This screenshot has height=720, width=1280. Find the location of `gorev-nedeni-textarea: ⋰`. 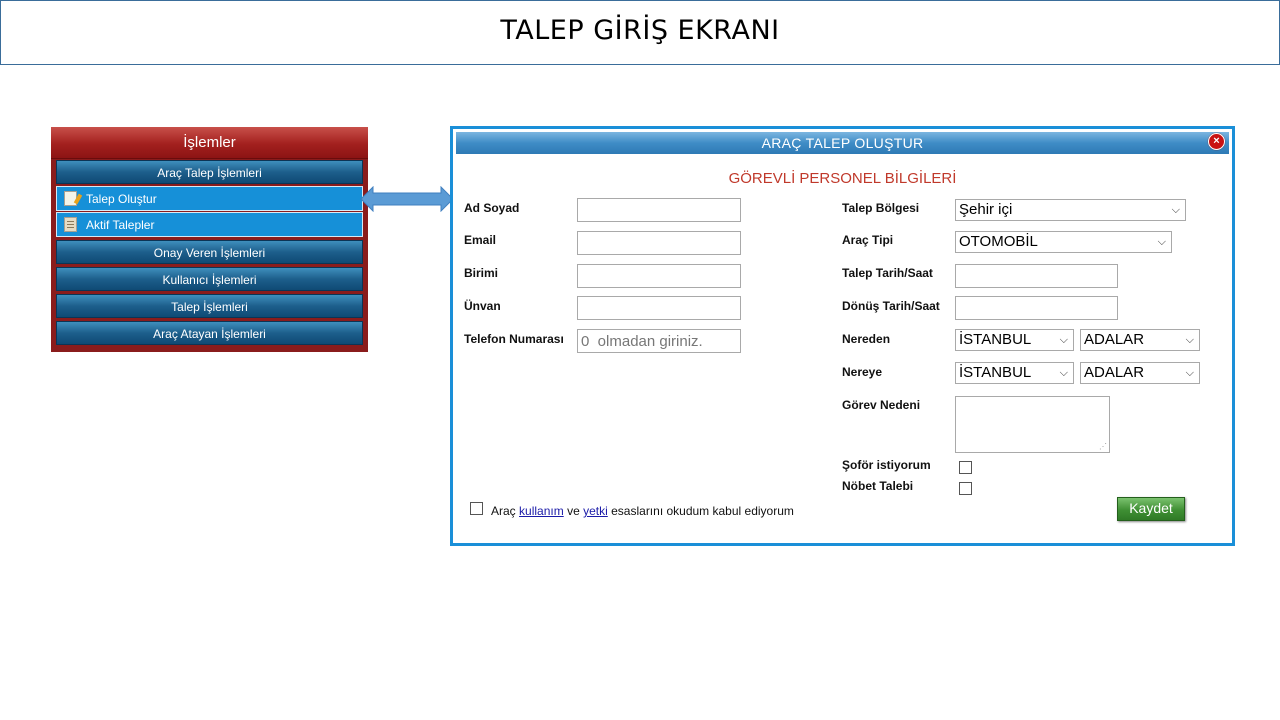

gorev-nedeni-textarea: ⋰ is located at coordinates (1032, 424).